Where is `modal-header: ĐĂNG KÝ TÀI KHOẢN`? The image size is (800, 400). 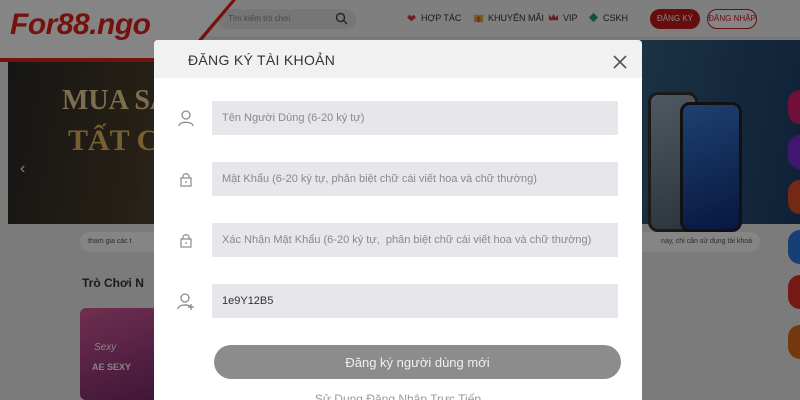 modal-header: ĐĂNG KÝ TÀI KHOẢN is located at coordinates (398, 59).